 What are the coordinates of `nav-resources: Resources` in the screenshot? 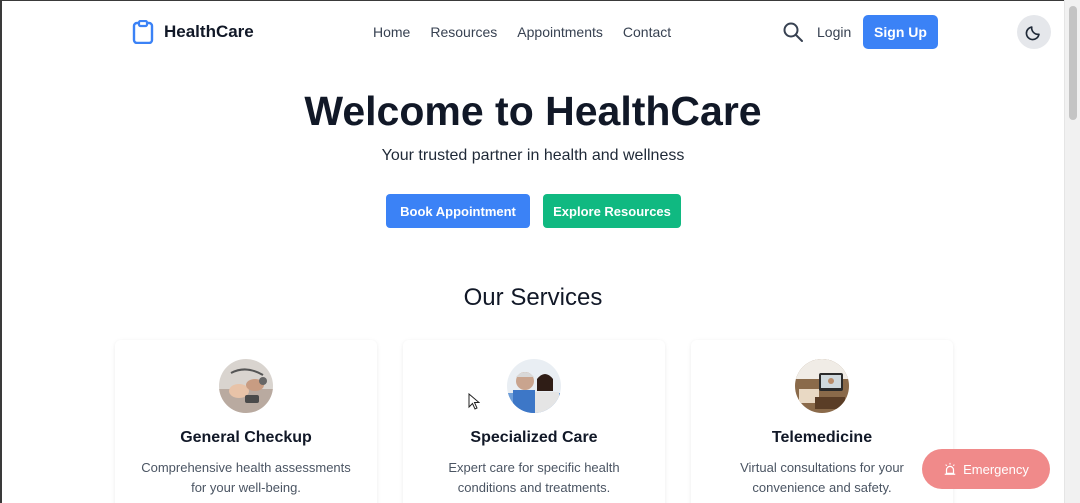 It's located at (463, 32).